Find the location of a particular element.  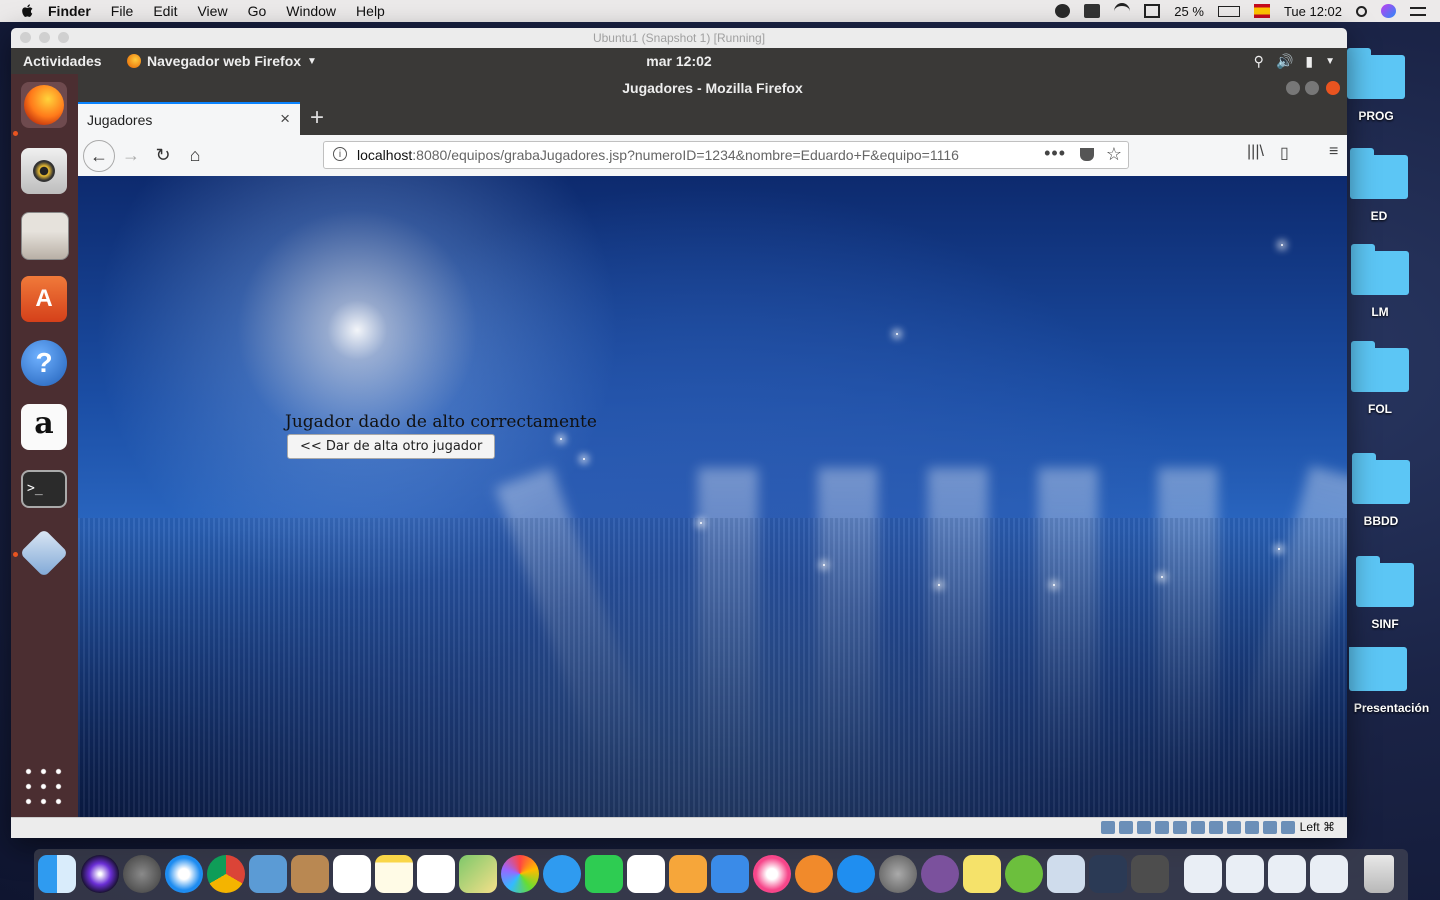

close-tab-icon: × is located at coordinates (285, 119).